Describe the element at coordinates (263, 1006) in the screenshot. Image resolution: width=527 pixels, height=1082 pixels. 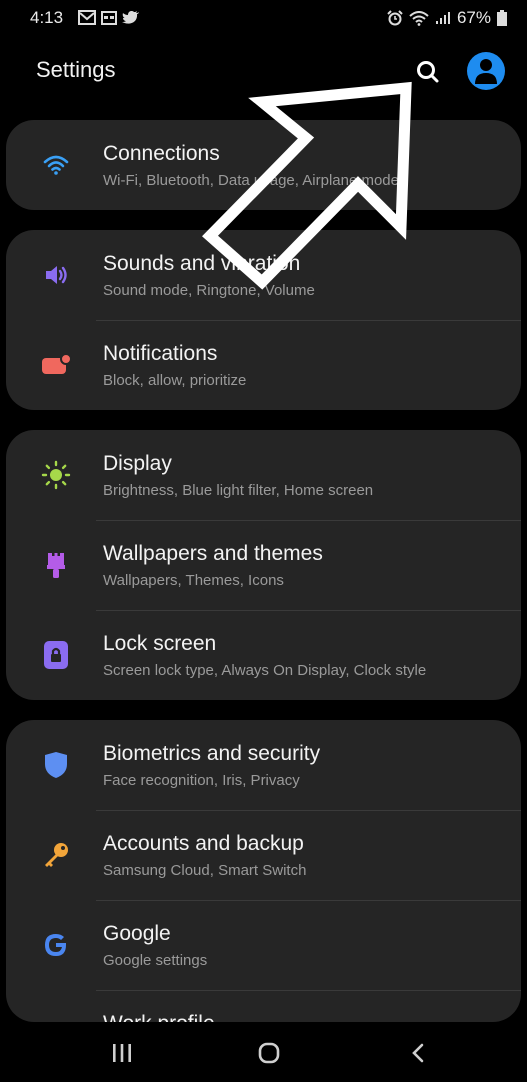
I see `settings-item-work-profile: Work profile` at that location.